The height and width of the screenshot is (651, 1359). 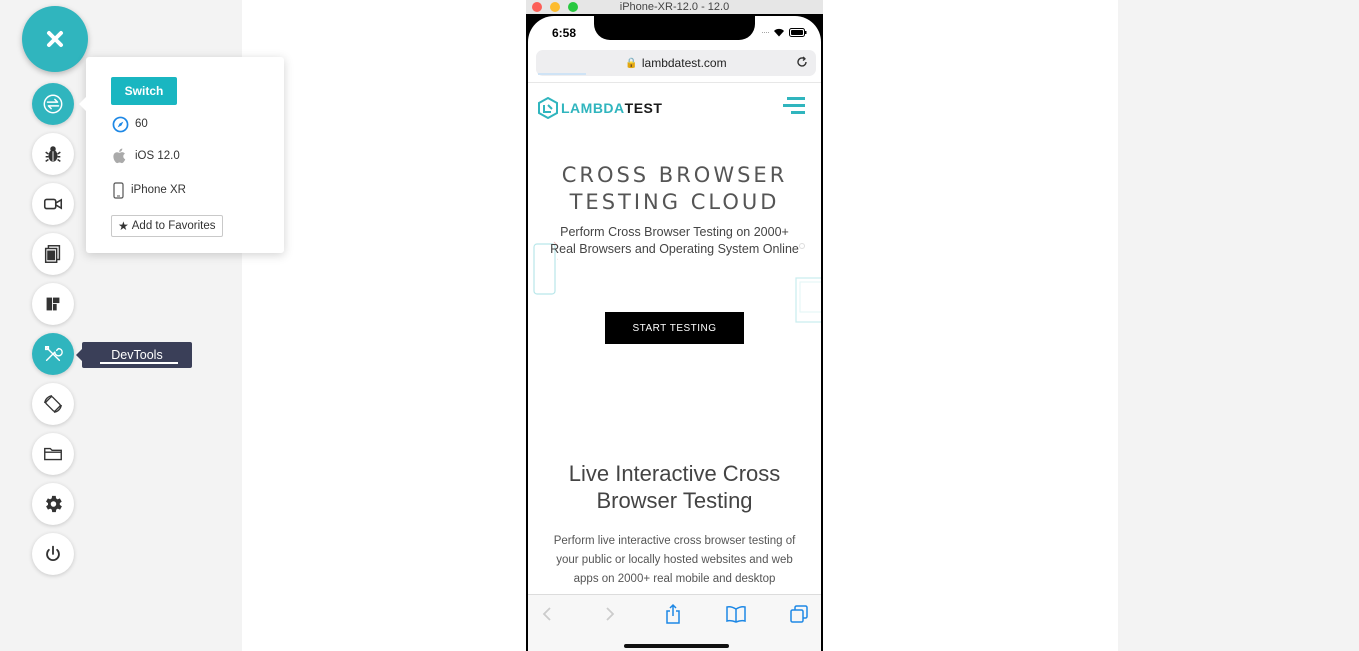 I want to click on safari-toolbar, so click(x=674, y=622).